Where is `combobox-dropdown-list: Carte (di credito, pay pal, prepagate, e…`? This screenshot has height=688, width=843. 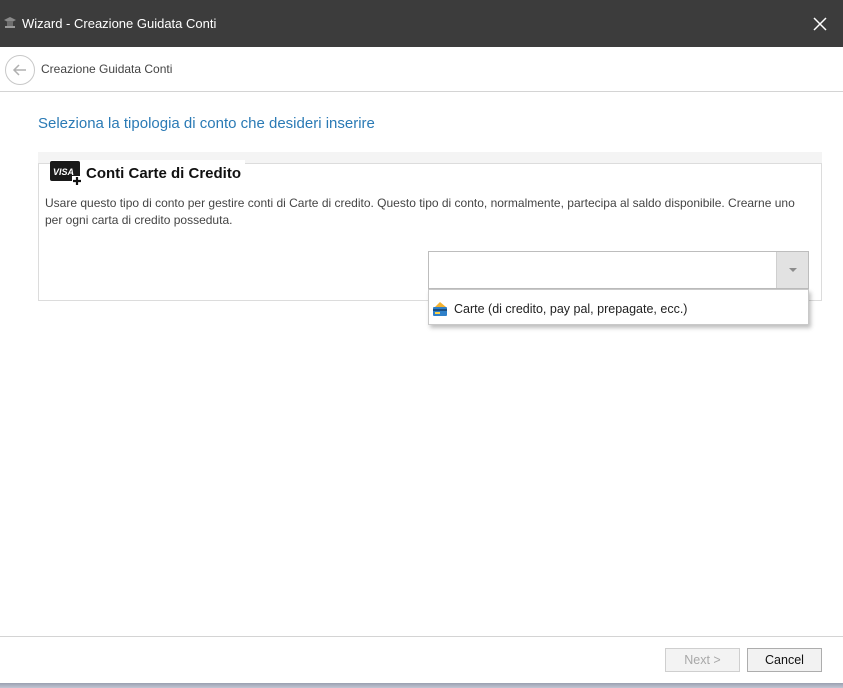
combobox-dropdown-list: Carte (di credito, pay pal, prepagate, e… is located at coordinates (618, 307).